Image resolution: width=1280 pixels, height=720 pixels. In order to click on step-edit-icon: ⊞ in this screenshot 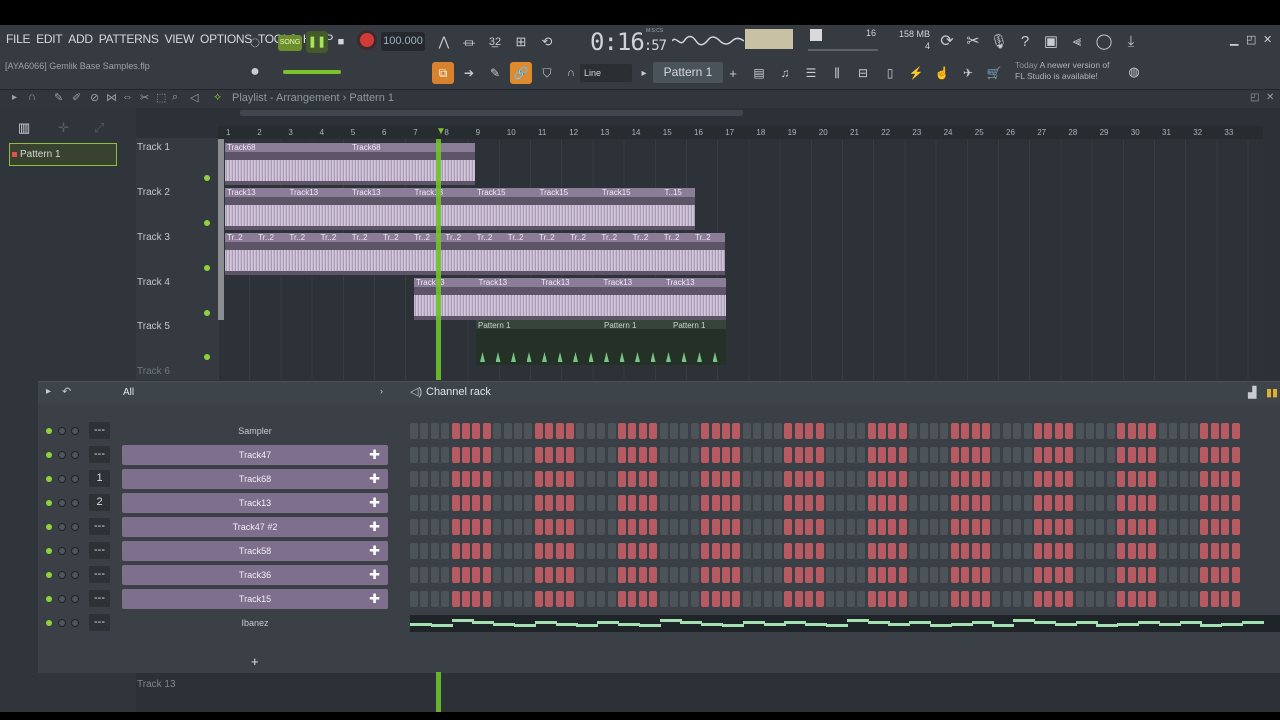, I will do `click(521, 42)`.